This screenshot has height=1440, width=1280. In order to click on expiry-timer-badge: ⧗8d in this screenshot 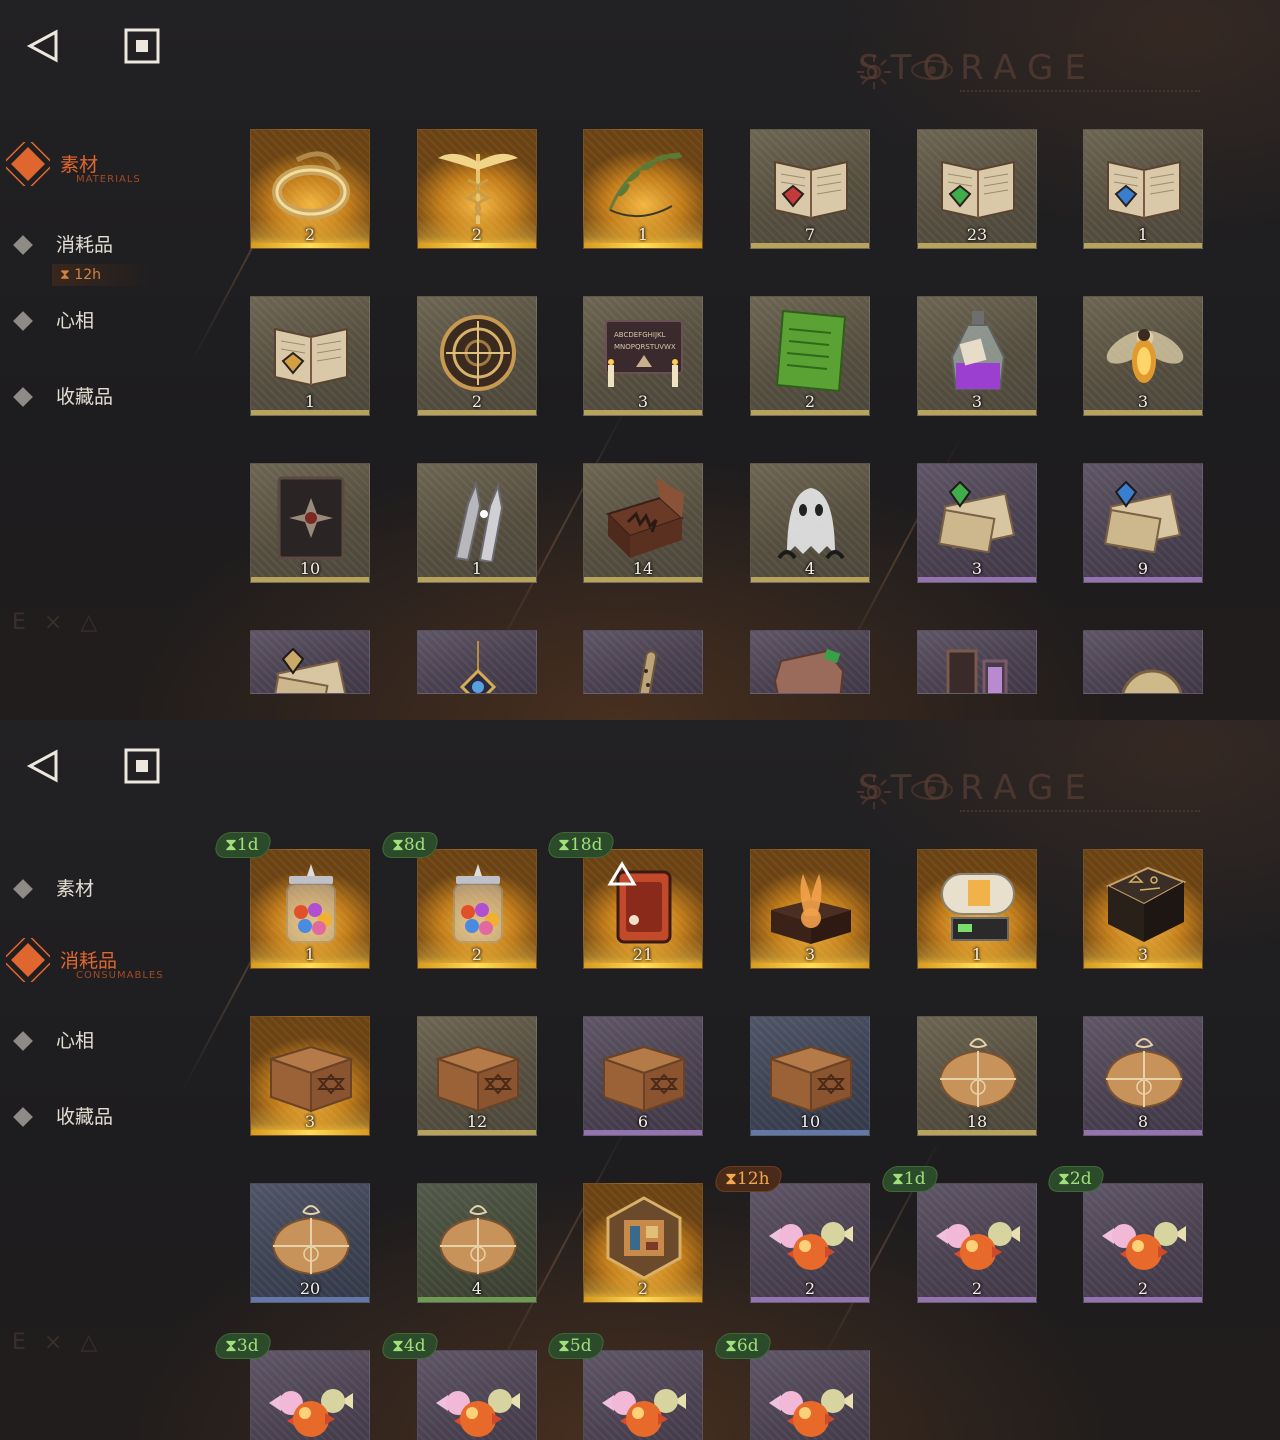, I will do `click(409, 845)`.